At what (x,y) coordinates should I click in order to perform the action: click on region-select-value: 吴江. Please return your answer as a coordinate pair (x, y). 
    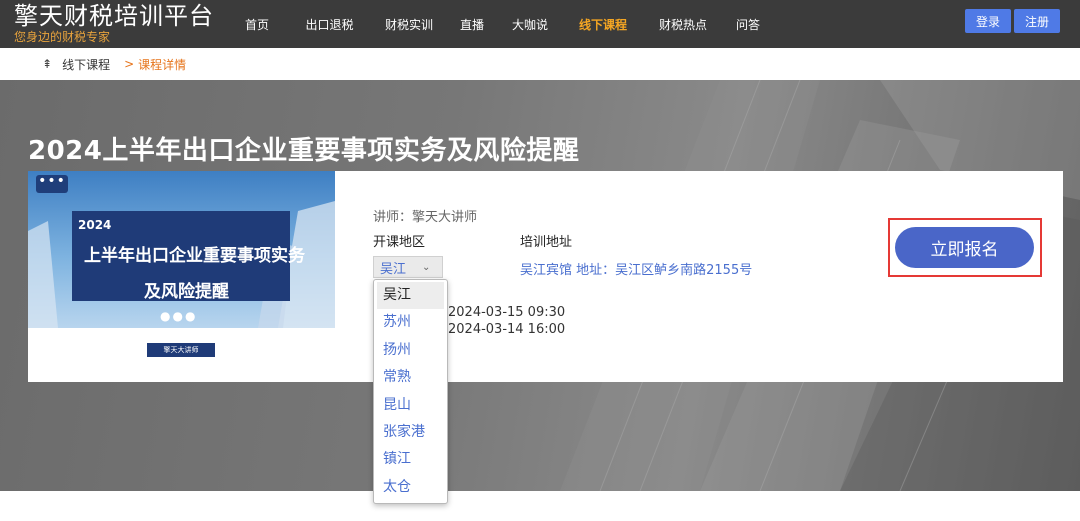
    Looking at the image, I should click on (393, 269).